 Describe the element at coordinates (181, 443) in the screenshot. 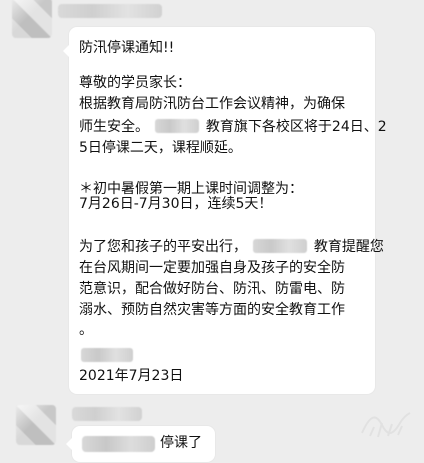

I see `reply-text: 停课了` at that location.